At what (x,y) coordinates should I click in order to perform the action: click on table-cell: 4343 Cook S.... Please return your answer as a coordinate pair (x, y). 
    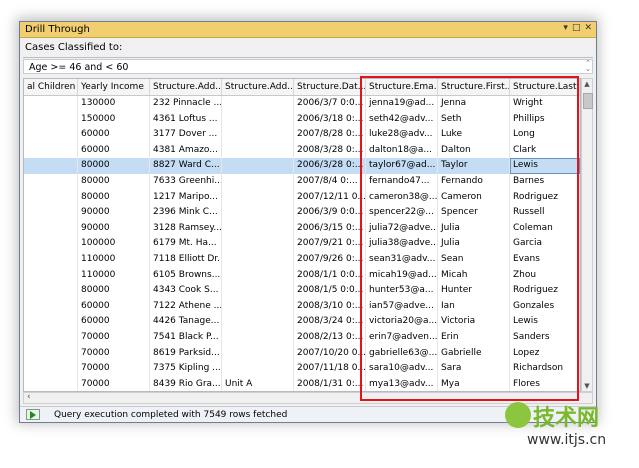
    Looking at the image, I should click on (186, 291).